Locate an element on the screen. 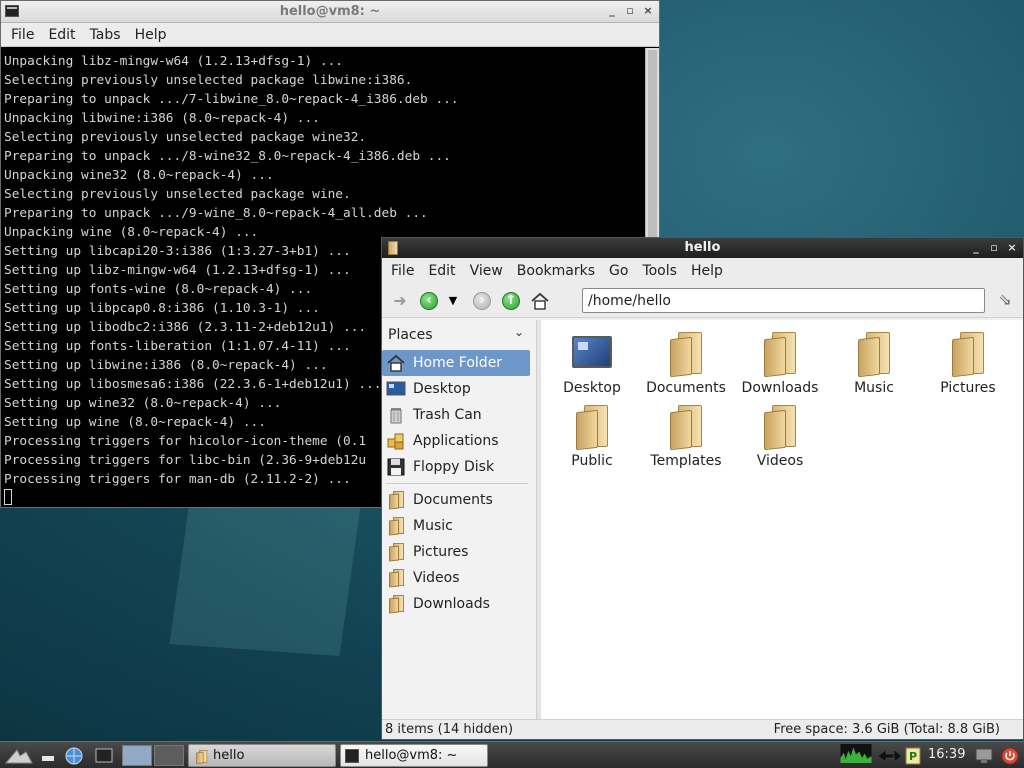 The width and height of the screenshot is (1024, 768). forward-button: › is located at coordinates (482, 301).